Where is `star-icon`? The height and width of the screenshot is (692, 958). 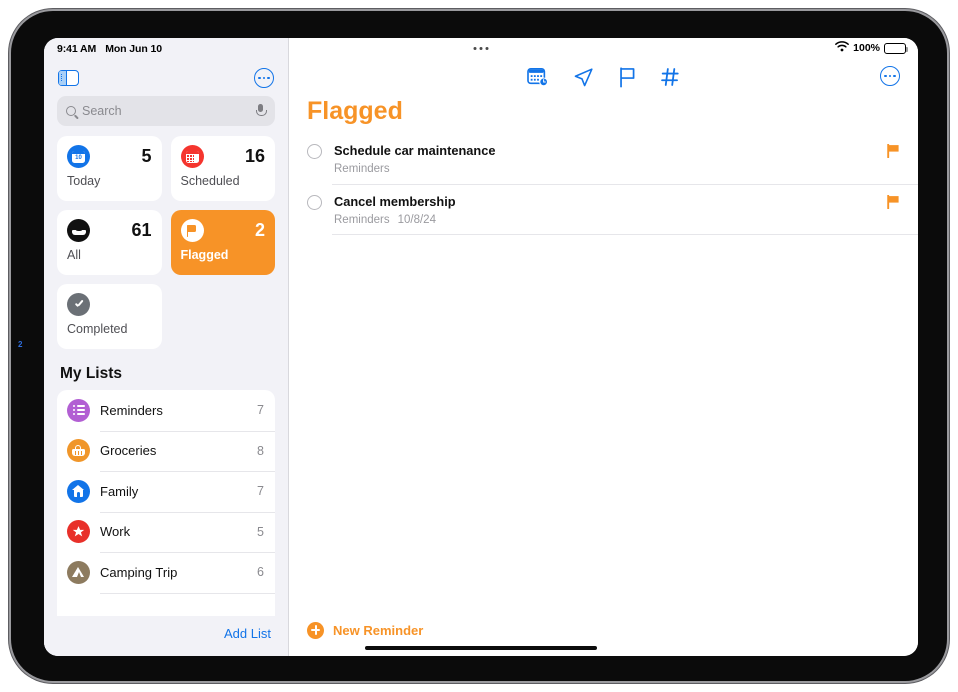
star-icon is located at coordinates (78, 532).